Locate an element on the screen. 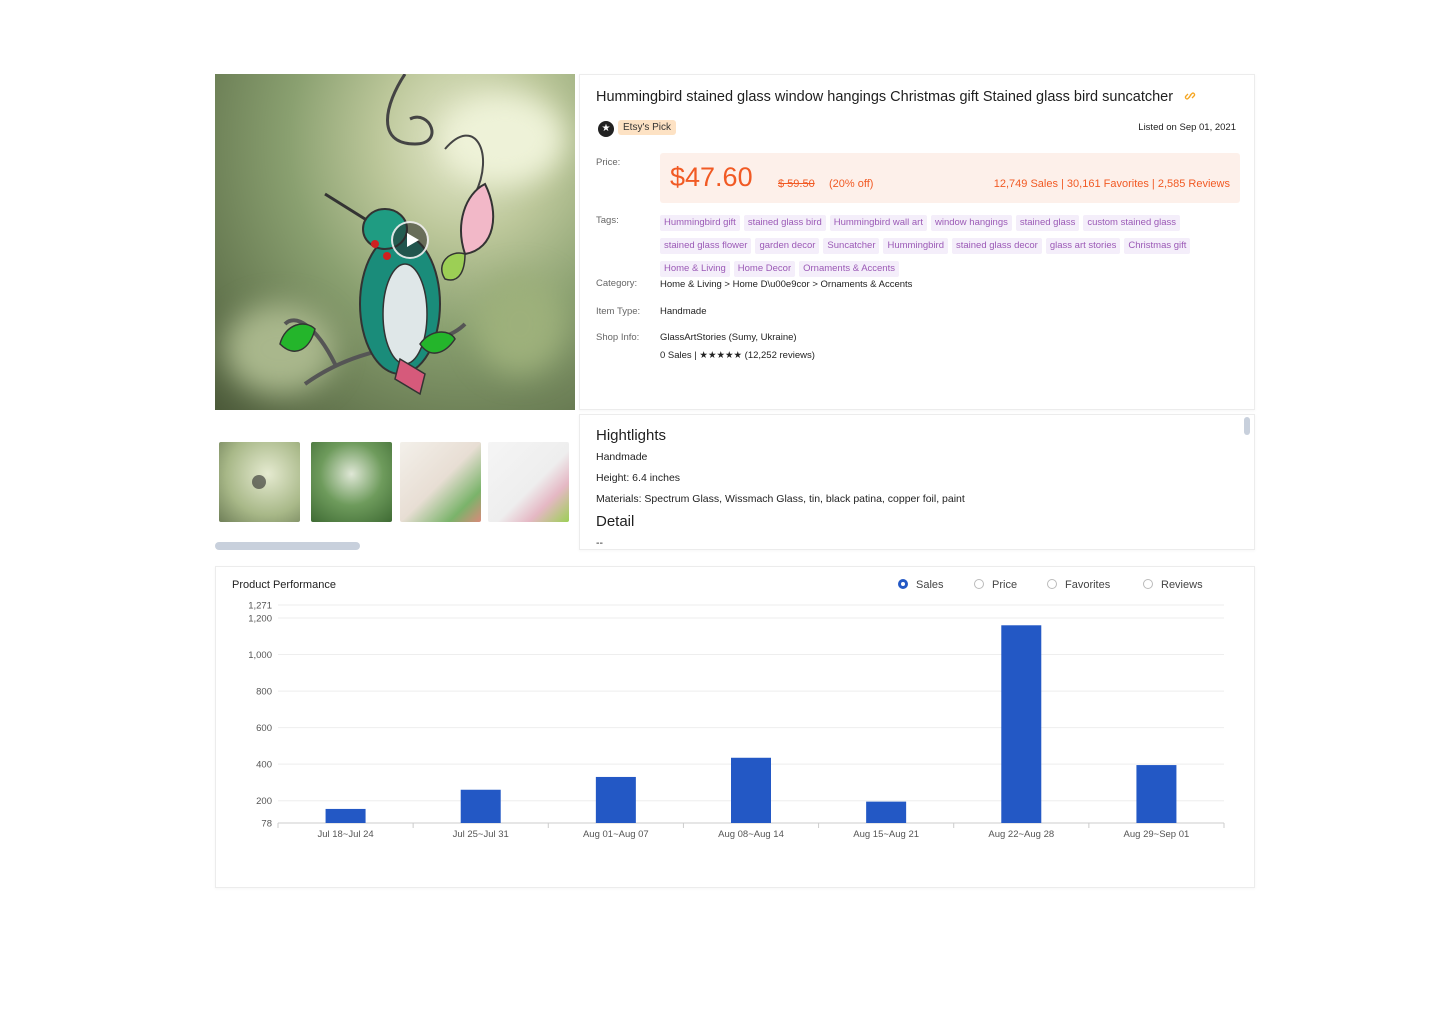 Image resolution: width=1440 pixels, height=1024 pixels. highlight-line: Handmade is located at coordinates (622, 457).